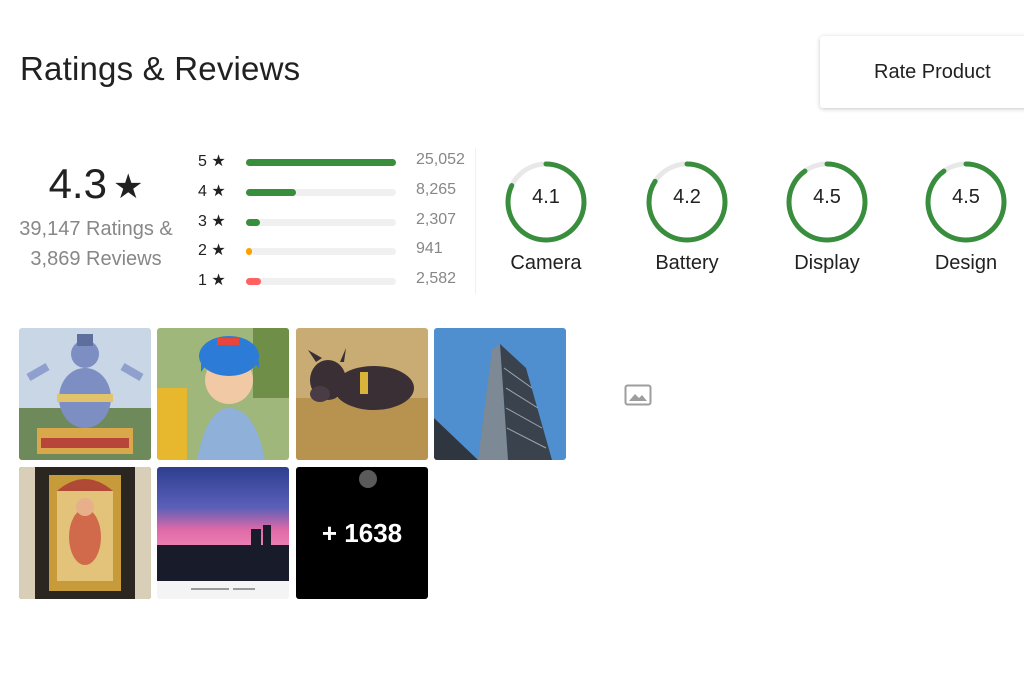  Describe the element at coordinates (687, 263) in the screenshot. I see `aspect-label: Battery` at that location.